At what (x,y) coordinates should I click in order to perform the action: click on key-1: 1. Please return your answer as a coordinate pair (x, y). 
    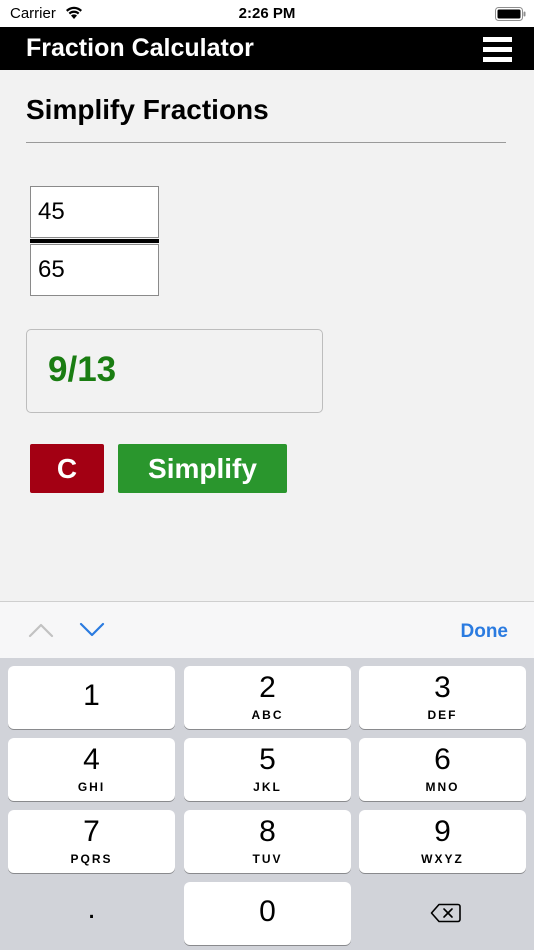
    Looking at the image, I should click on (91, 697).